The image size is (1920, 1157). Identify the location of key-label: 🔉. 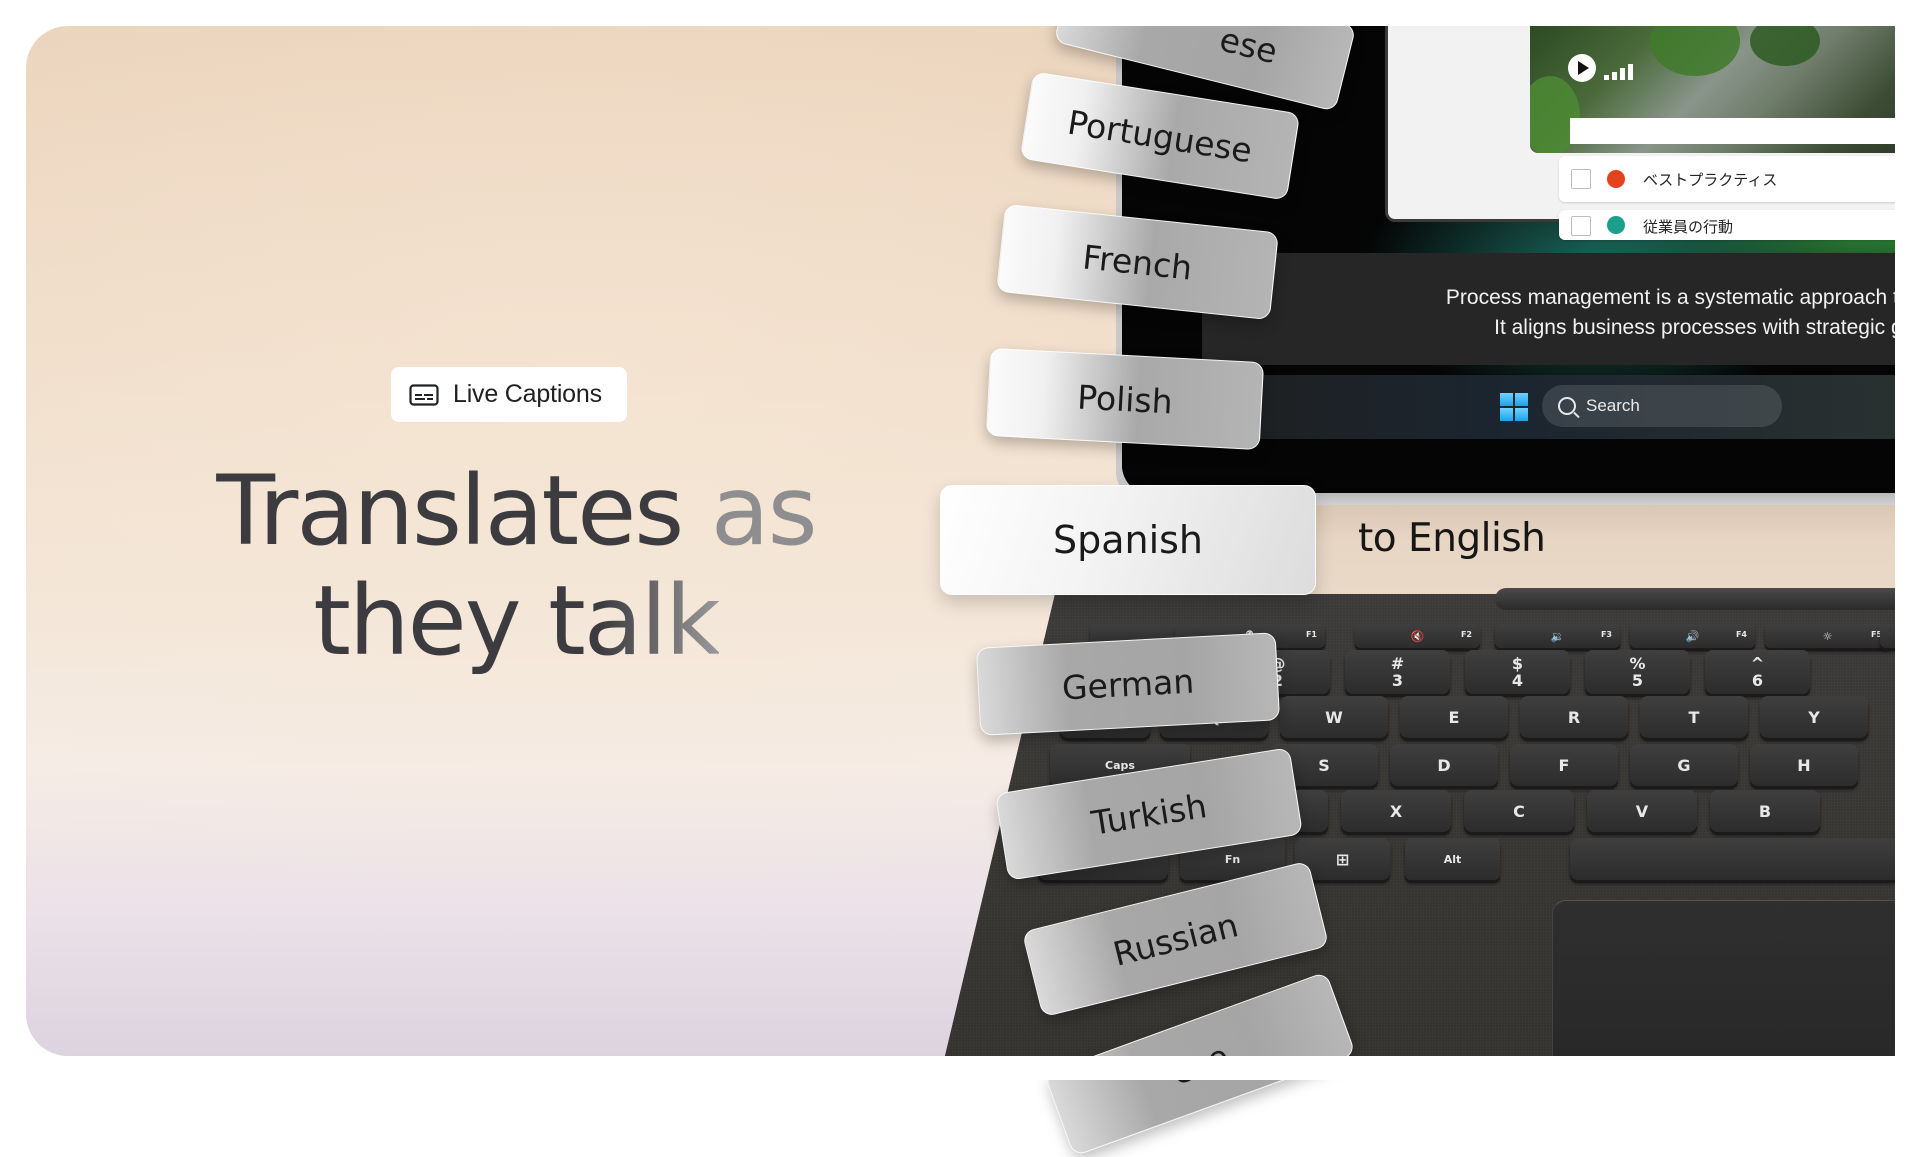
(1557, 636).